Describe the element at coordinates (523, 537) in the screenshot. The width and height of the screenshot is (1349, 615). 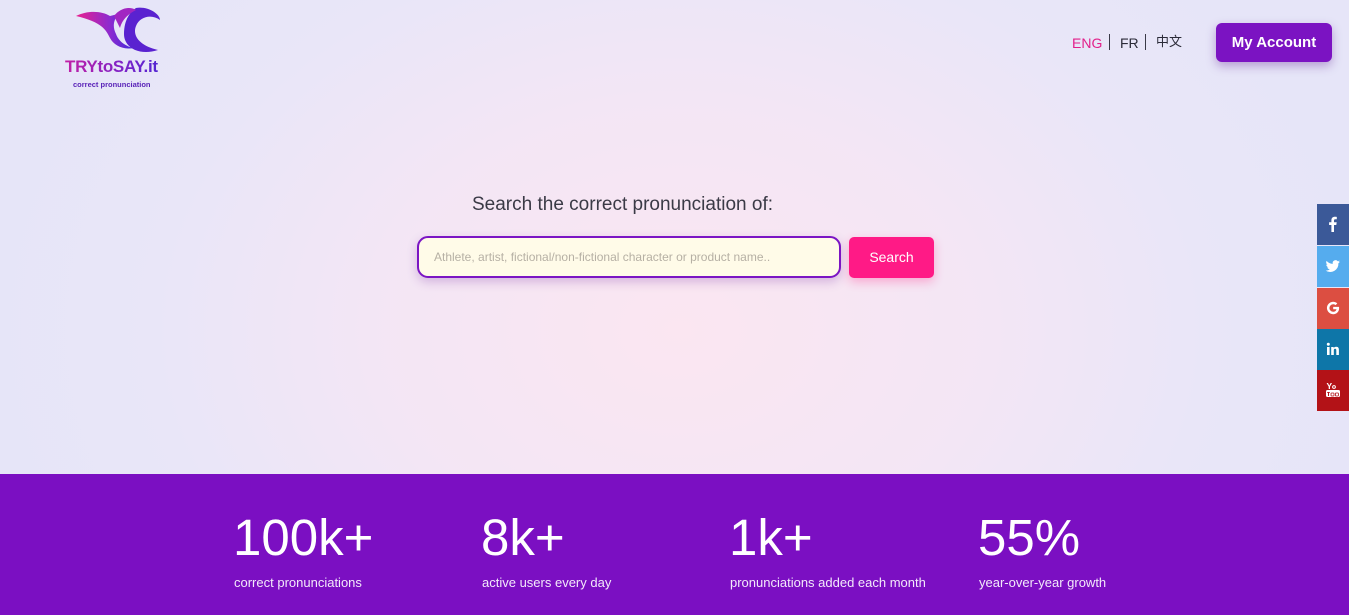
I see `stat-value: 8k+` at that location.